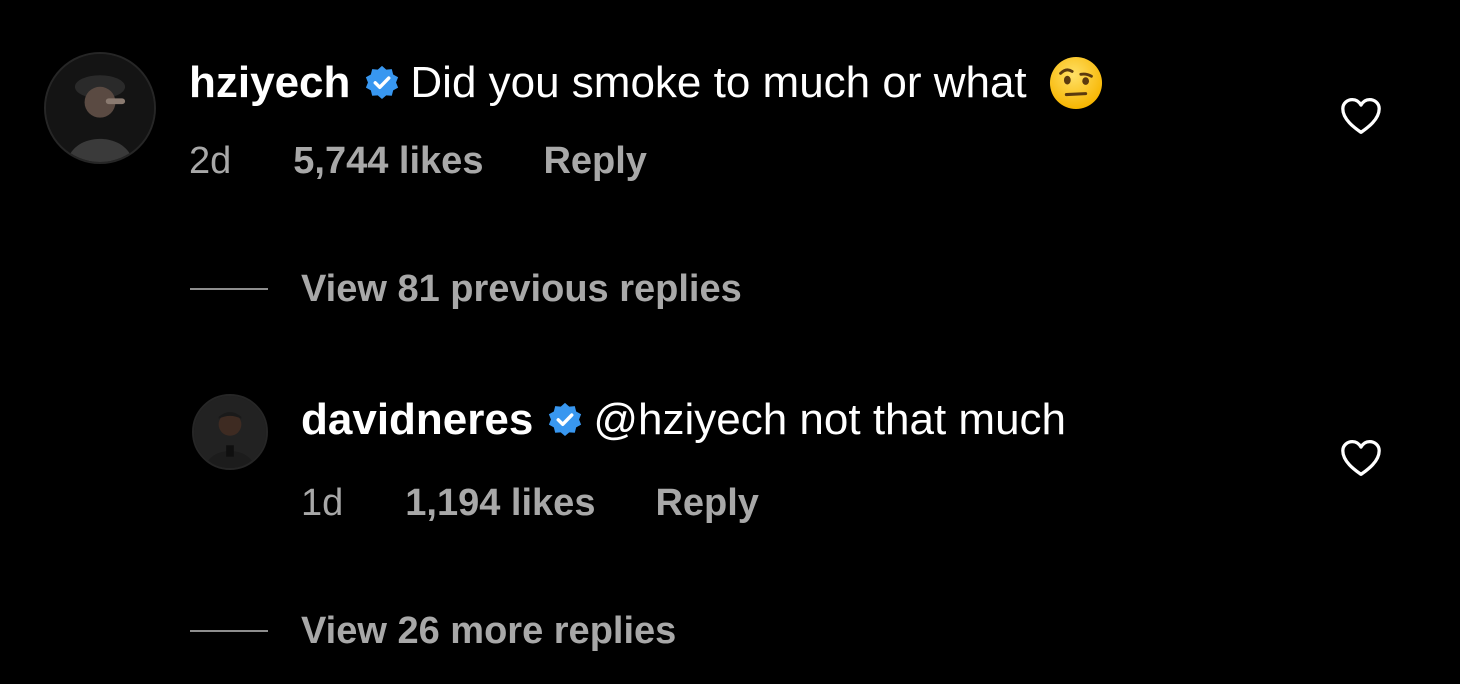 This screenshot has height=684, width=1460. What do you see at coordinates (521, 289) in the screenshot?
I see `view-previous-replies-label: View 81 previous replies` at bounding box center [521, 289].